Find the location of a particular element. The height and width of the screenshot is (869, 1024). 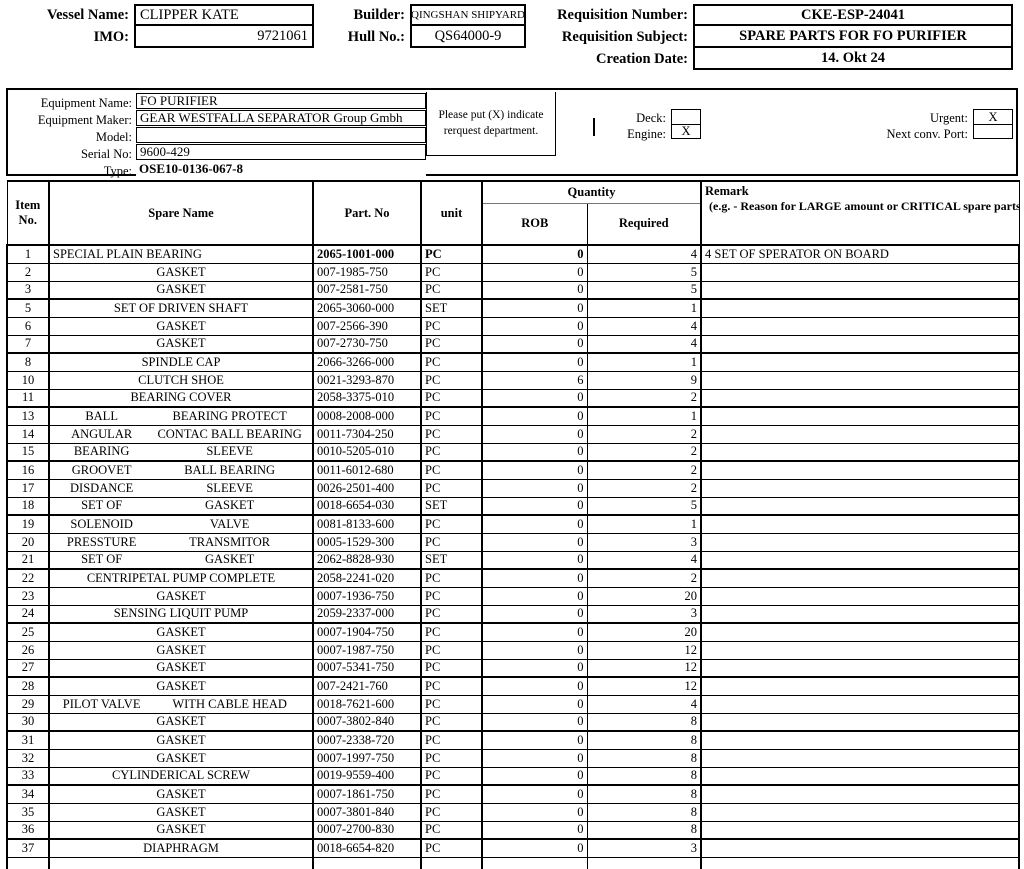

equipment-name-value: FO PURIFIER is located at coordinates (281, 101).